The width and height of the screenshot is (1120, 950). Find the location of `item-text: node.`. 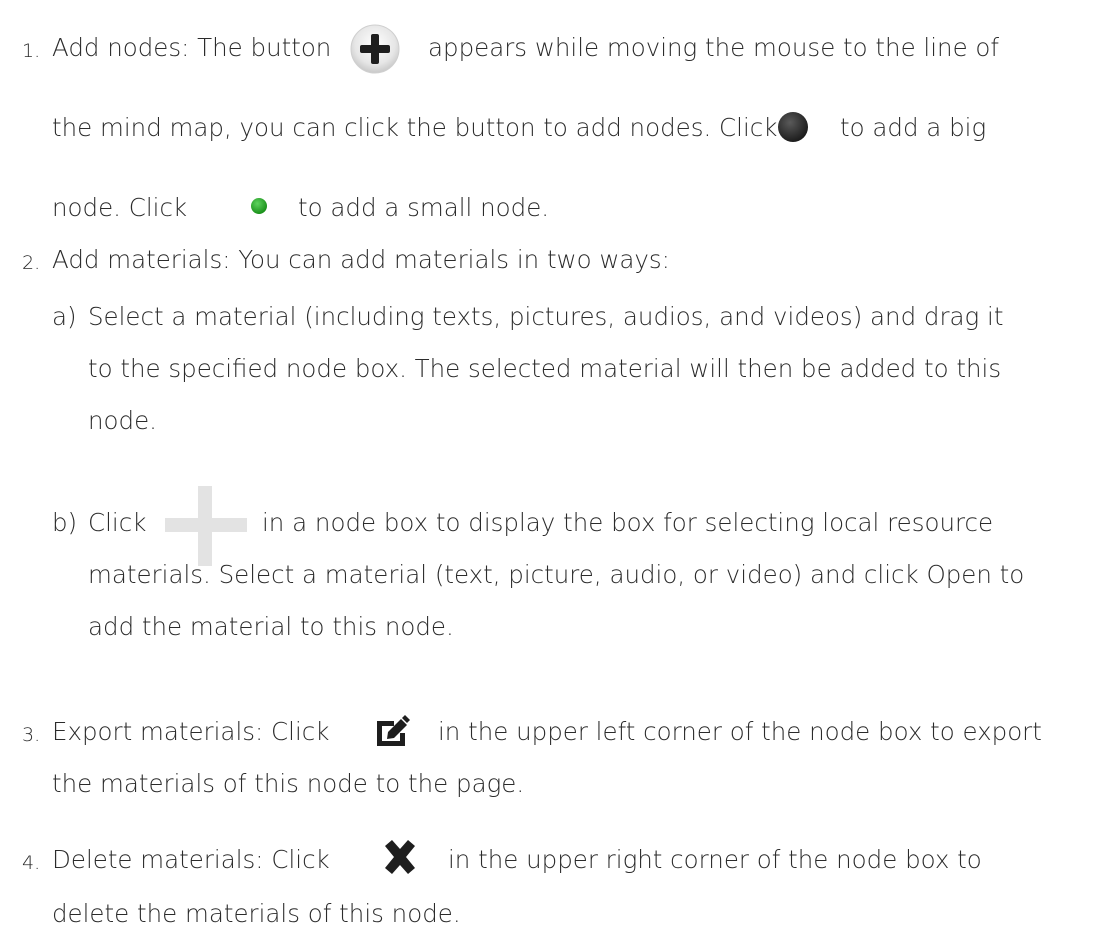

item-text: node. is located at coordinates (122, 420).